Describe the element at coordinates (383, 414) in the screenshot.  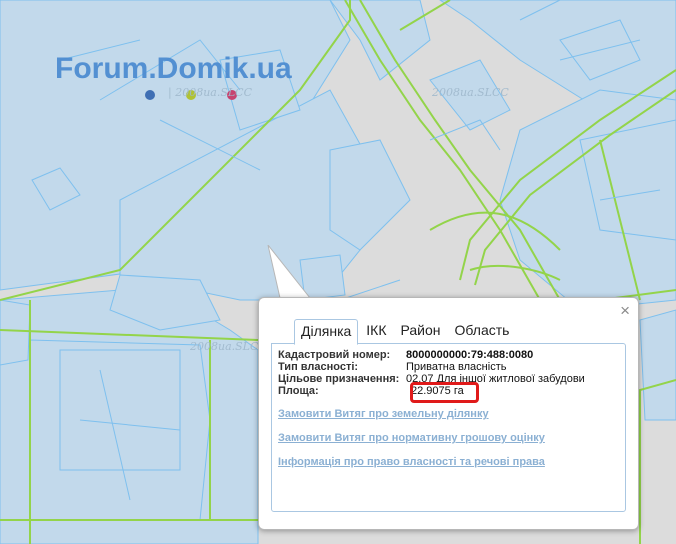
I see `order-land-extract-link: Замовити Витяг про земельну ділянку` at that location.